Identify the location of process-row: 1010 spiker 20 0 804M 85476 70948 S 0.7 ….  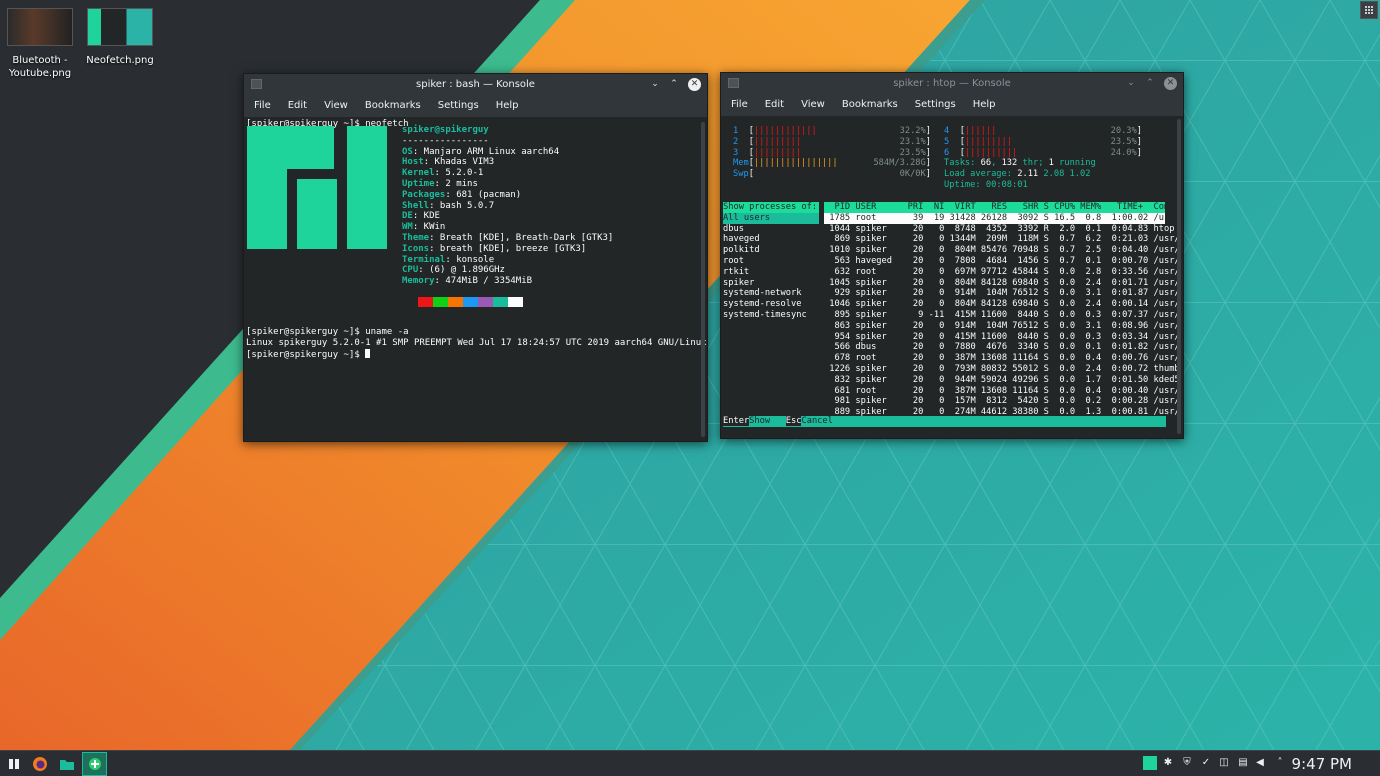
(1001, 250).